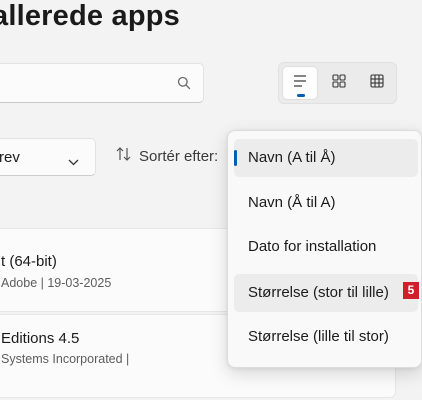  What do you see at coordinates (235, 158) in the screenshot?
I see `selected-indicator` at bounding box center [235, 158].